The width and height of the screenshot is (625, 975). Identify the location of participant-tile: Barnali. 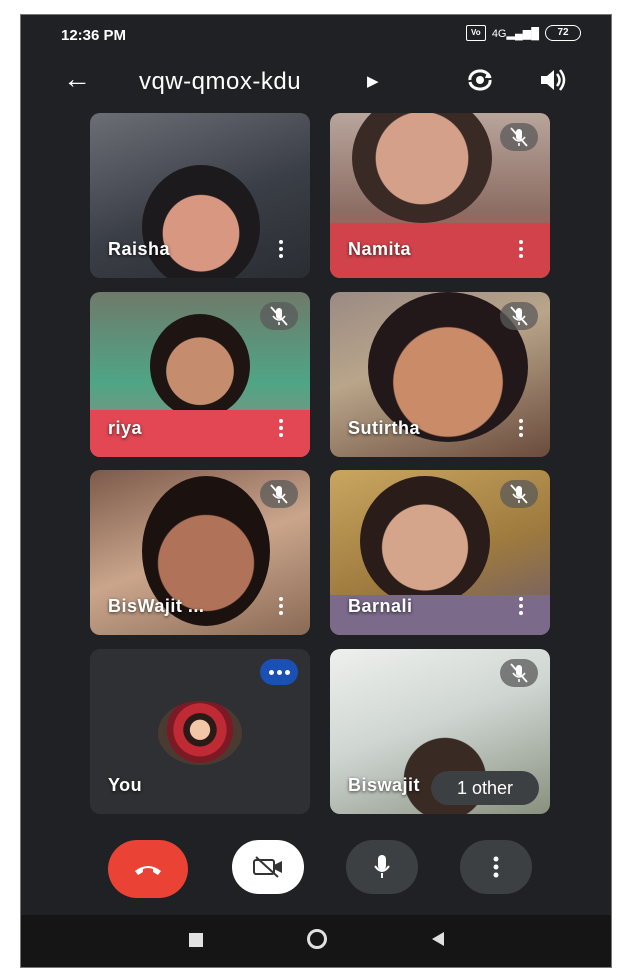
(440, 552).